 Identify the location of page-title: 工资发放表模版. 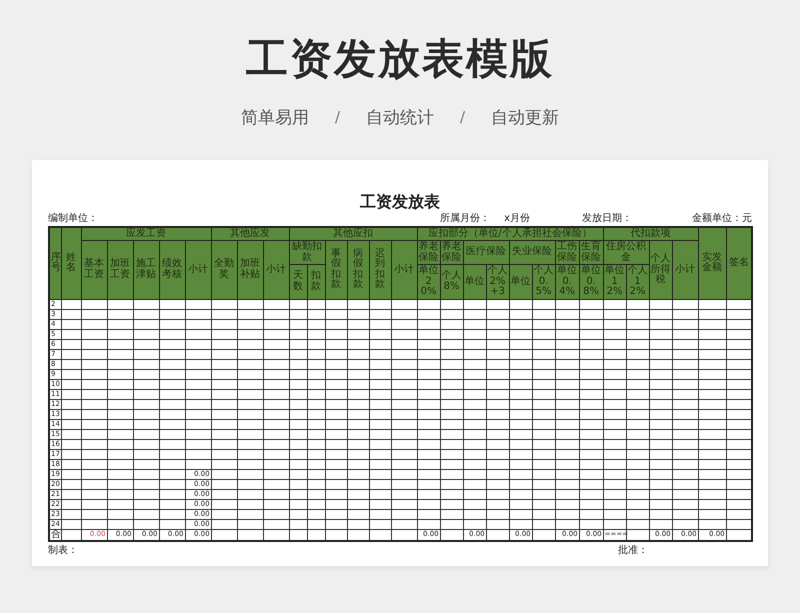
(400, 59).